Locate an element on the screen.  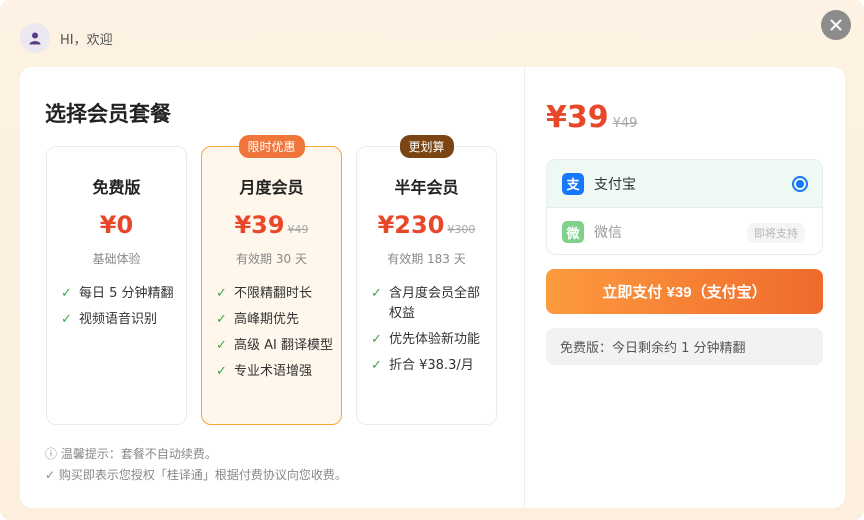
plan-price: ¥39 ¥49 is located at coordinates (271, 225).